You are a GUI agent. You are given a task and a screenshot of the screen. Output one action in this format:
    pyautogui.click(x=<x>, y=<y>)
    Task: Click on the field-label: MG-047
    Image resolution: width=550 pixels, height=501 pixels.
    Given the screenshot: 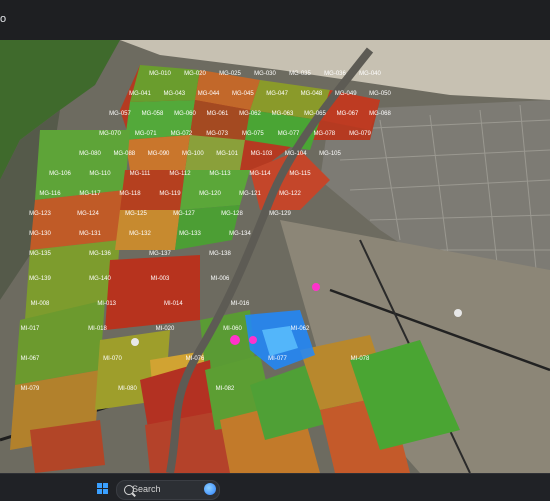 What is the action you would take?
    pyautogui.click(x=277, y=94)
    